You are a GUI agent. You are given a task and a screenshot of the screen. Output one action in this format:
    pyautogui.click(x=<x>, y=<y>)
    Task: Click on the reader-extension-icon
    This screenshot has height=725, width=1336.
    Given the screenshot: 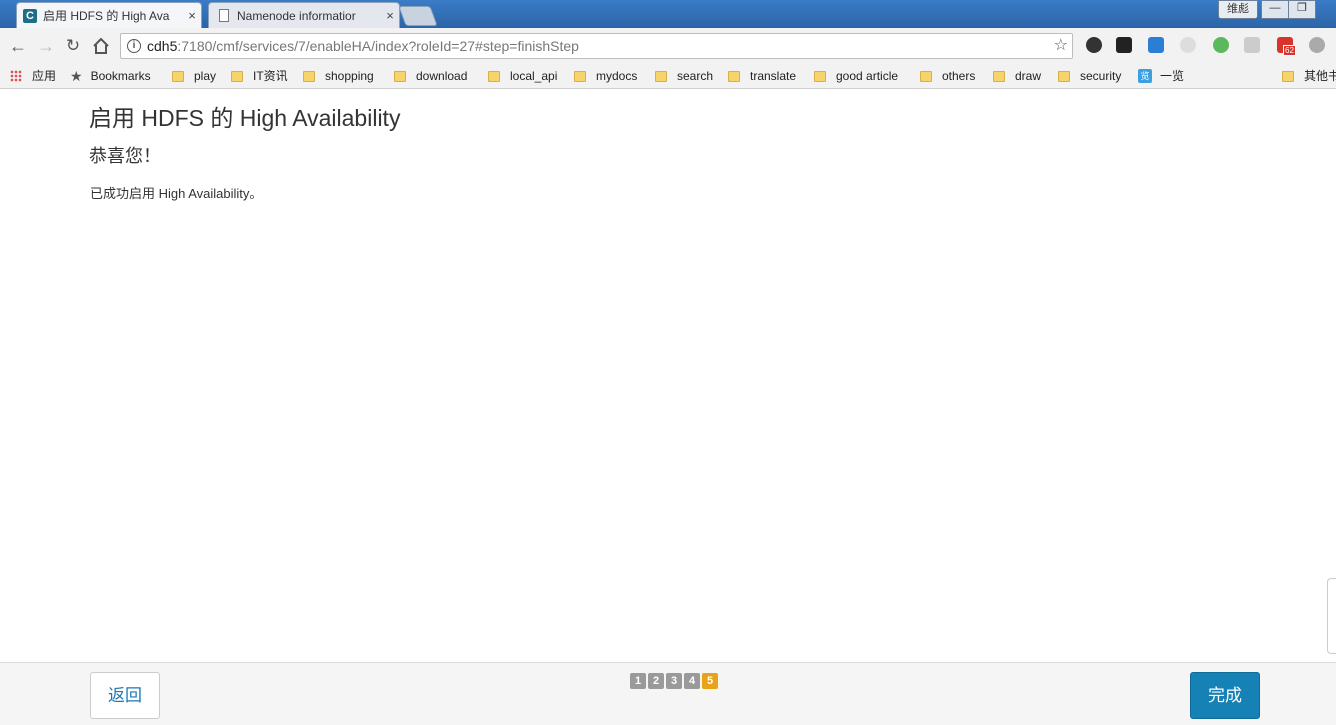 What is the action you would take?
    pyautogui.click(x=1252, y=45)
    